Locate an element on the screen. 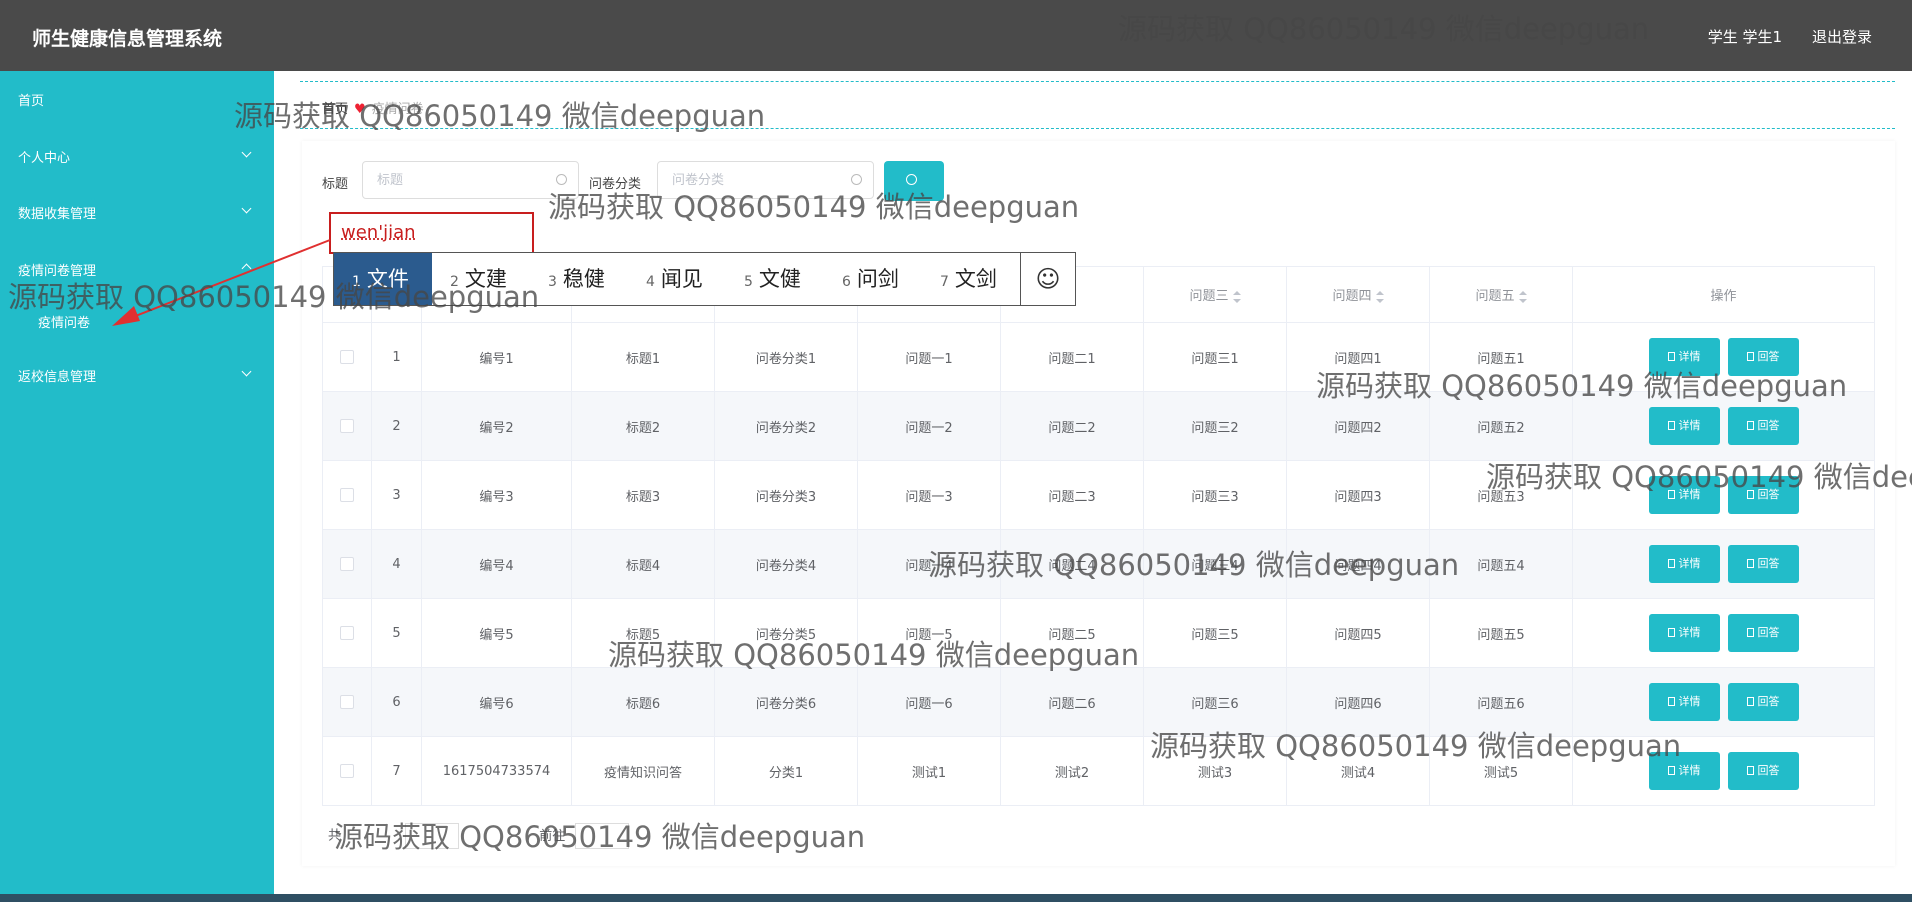 The width and height of the screenshot is (1912, 902). ime-candidate: 7 文剑 is located at coordinates (959, 279).